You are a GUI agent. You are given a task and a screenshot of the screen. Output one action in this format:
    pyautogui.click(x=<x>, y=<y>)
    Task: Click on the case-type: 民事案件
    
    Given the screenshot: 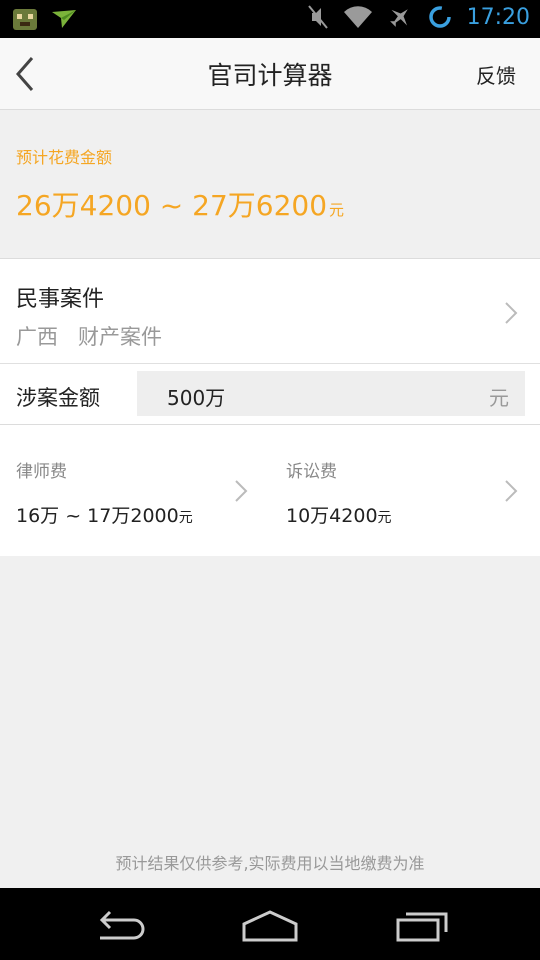 What is the action you would take?
    pyautogui.click(x=60, y=299)
    